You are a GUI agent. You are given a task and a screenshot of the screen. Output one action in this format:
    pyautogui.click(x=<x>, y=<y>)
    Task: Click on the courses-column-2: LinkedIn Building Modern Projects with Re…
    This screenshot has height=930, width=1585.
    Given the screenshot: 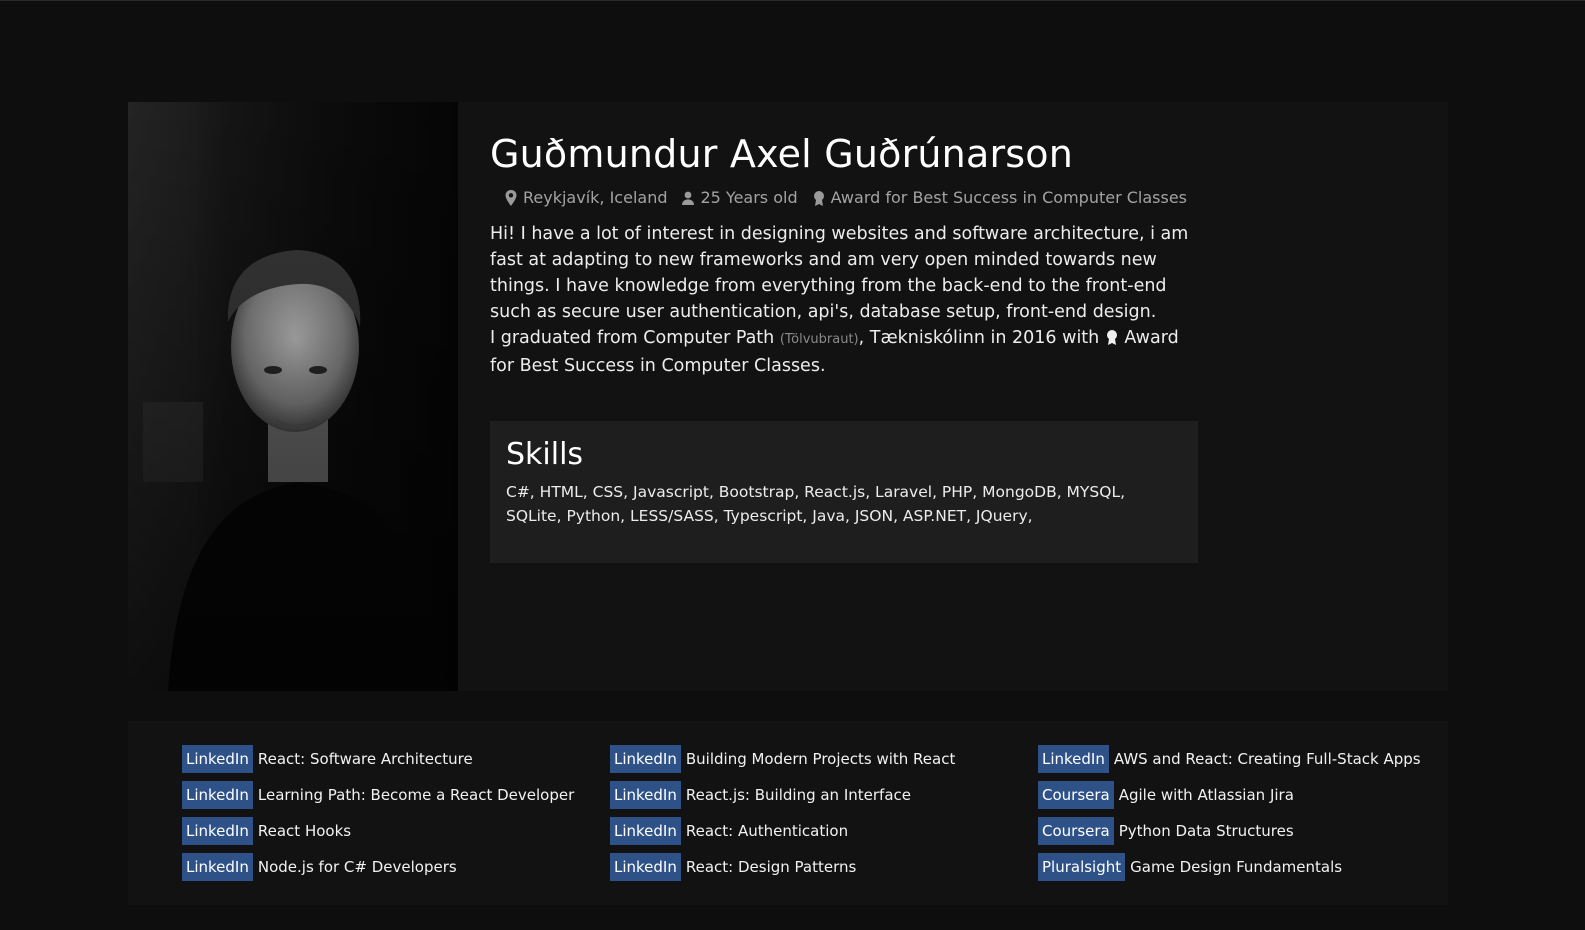 What is the action you would take?
    pyautogui.click(x=782, y=817)
    